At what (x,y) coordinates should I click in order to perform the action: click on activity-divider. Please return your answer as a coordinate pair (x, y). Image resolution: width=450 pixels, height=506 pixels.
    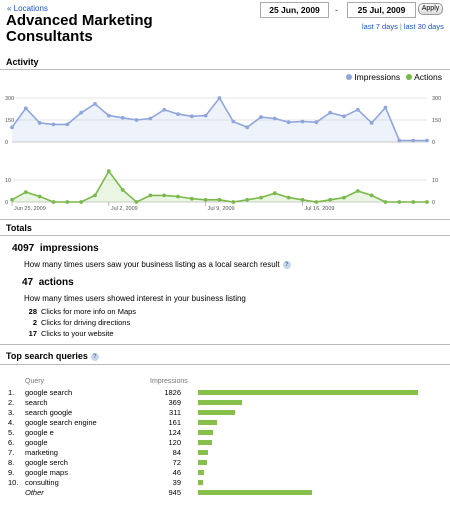
    Looking at the image, I should click on (225, 69).